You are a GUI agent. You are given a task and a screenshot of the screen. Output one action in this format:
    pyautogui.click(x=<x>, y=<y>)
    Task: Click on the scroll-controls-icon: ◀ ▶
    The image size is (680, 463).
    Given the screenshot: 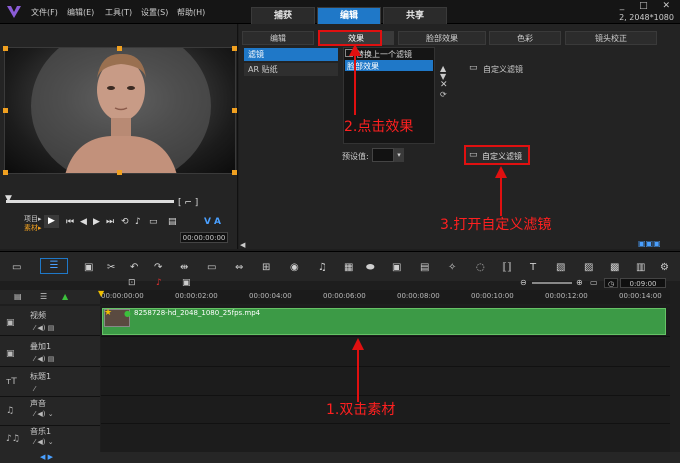 What is the action you would take?
    pyautogui.click(x=46, y=457)
    